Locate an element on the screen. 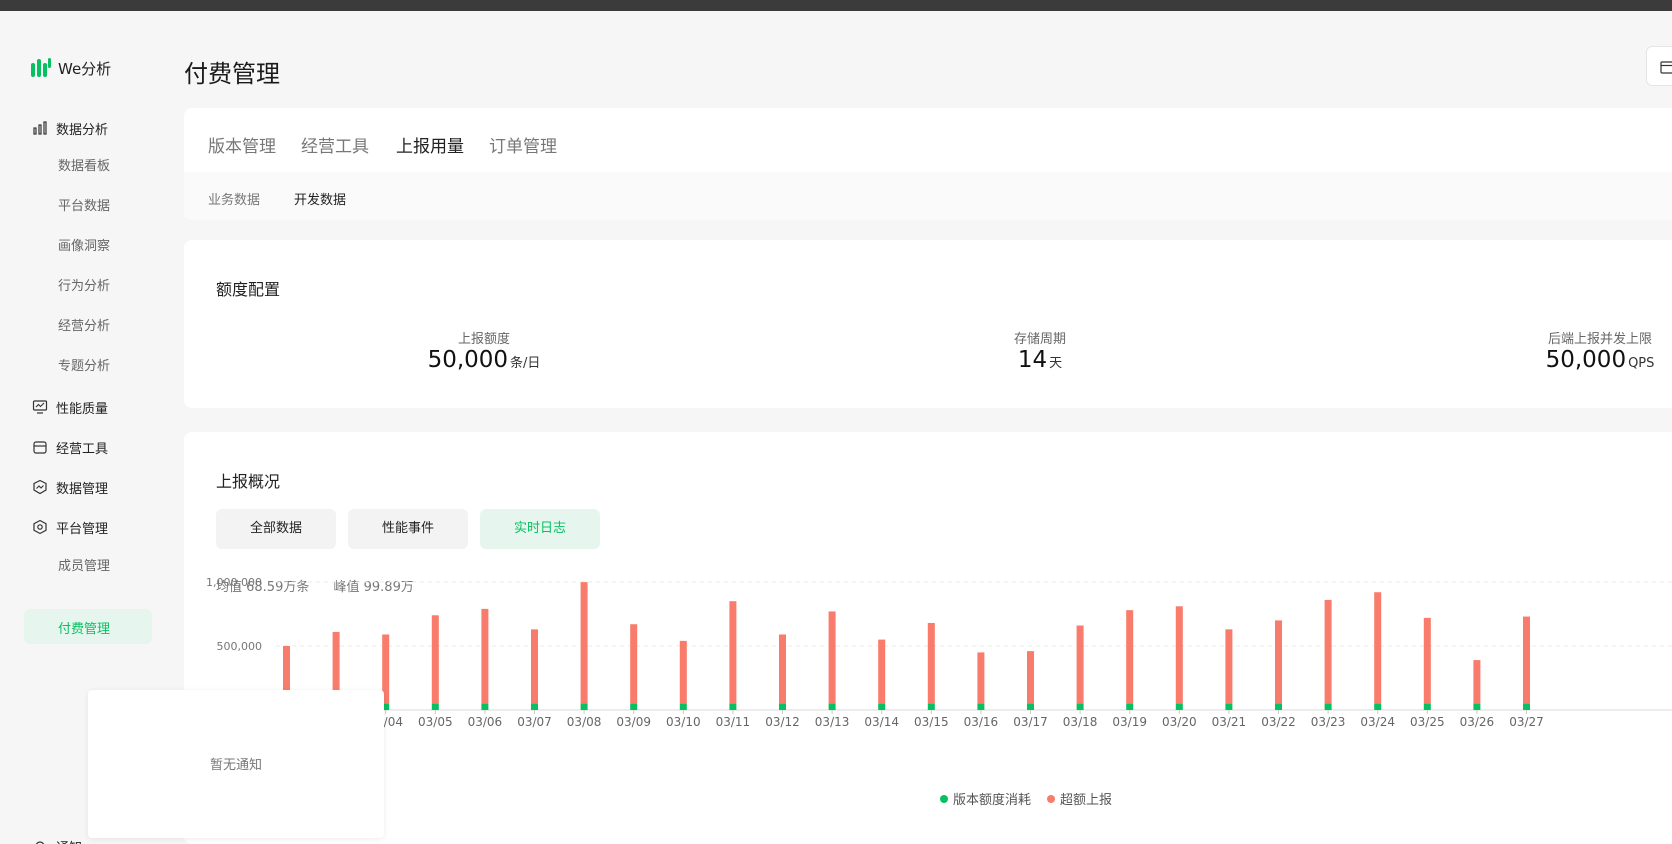 This screenshot has width=1672, height=844. legend-item-quota: 版本额度消耗 is located at coordinates (985, 798).